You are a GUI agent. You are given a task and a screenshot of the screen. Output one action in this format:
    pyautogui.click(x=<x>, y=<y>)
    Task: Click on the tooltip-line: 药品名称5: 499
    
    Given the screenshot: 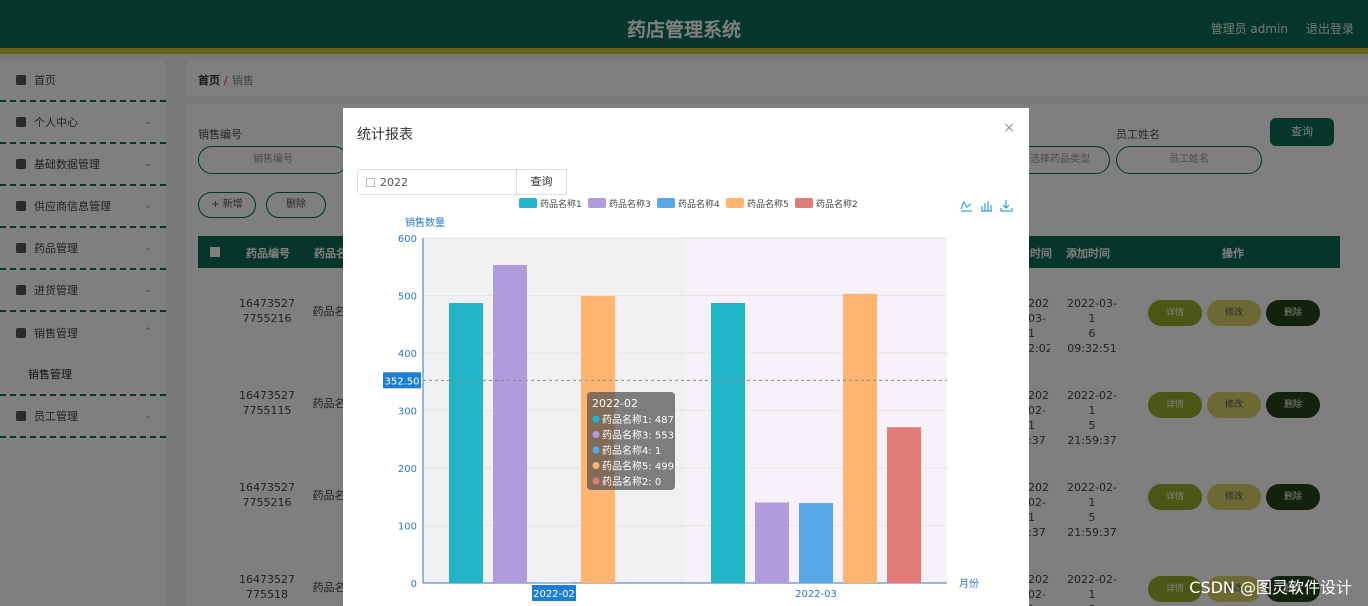 What is the action you would take?
    pyautogui.click(x=638, y=466)
    